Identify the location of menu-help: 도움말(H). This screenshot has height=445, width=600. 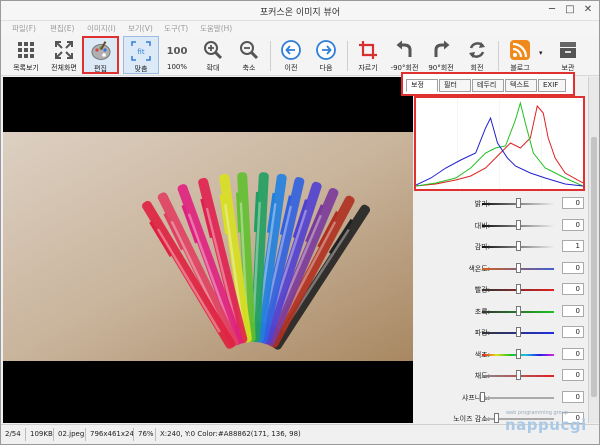
(216, 28).